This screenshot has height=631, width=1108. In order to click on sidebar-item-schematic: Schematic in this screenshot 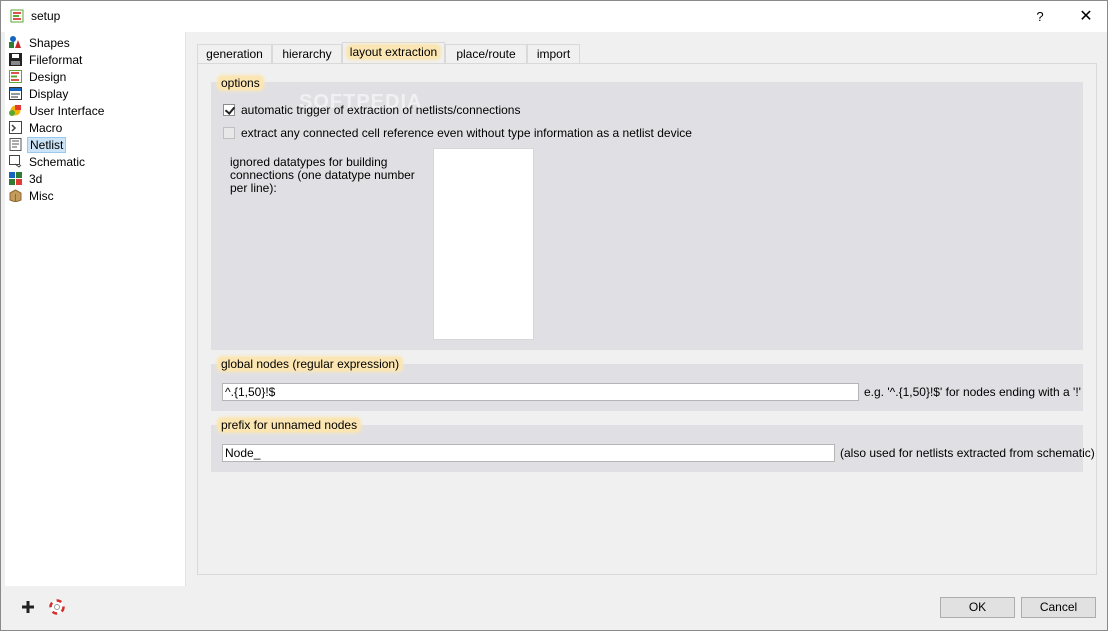, I will do `click(48, 161)`.